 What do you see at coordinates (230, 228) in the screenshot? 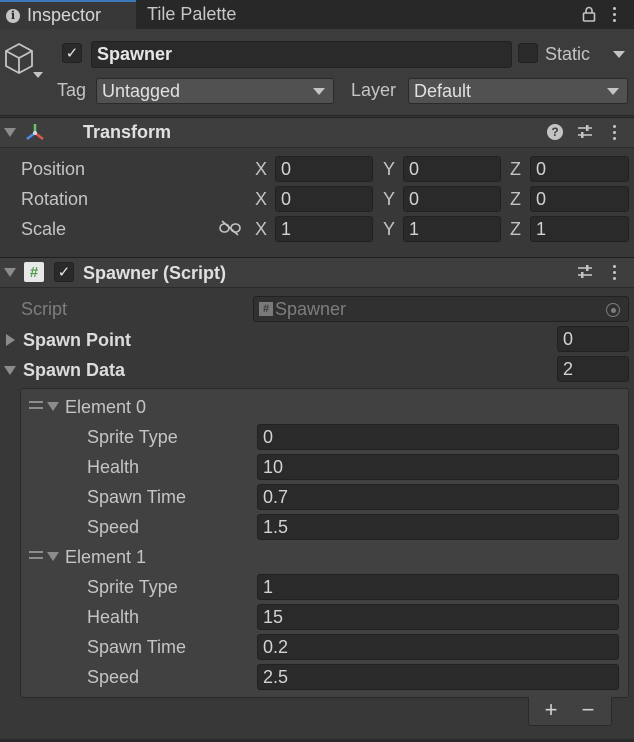
I see `constrain-proportions-icon` at bounding box center [230, 228].